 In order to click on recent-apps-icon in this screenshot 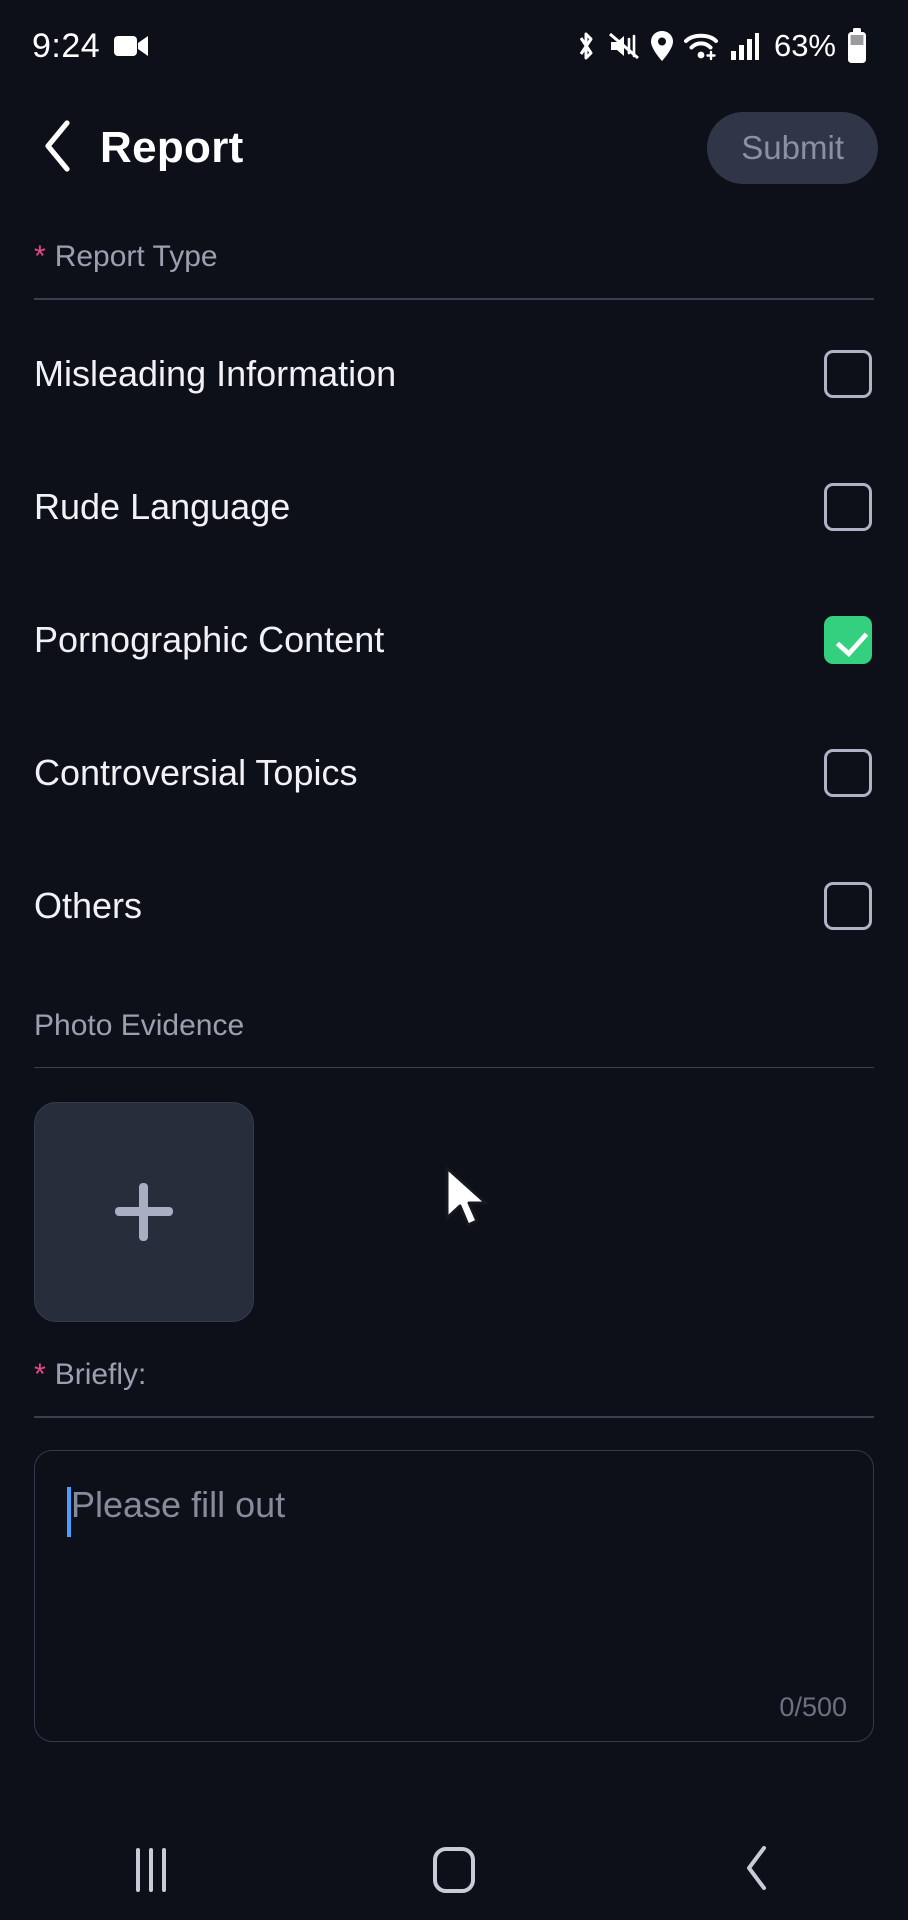, I will do `click(151, 1870)`.